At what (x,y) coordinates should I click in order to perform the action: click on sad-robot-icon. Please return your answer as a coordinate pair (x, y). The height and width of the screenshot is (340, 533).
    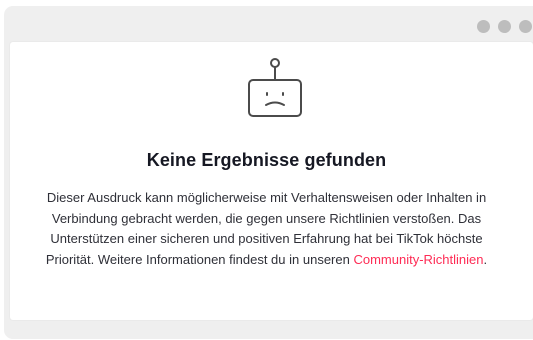
    Looking at the image, I should click on (275, 87).